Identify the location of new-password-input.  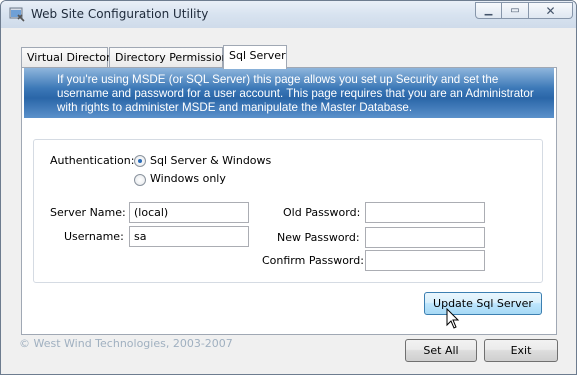
(425, 237).